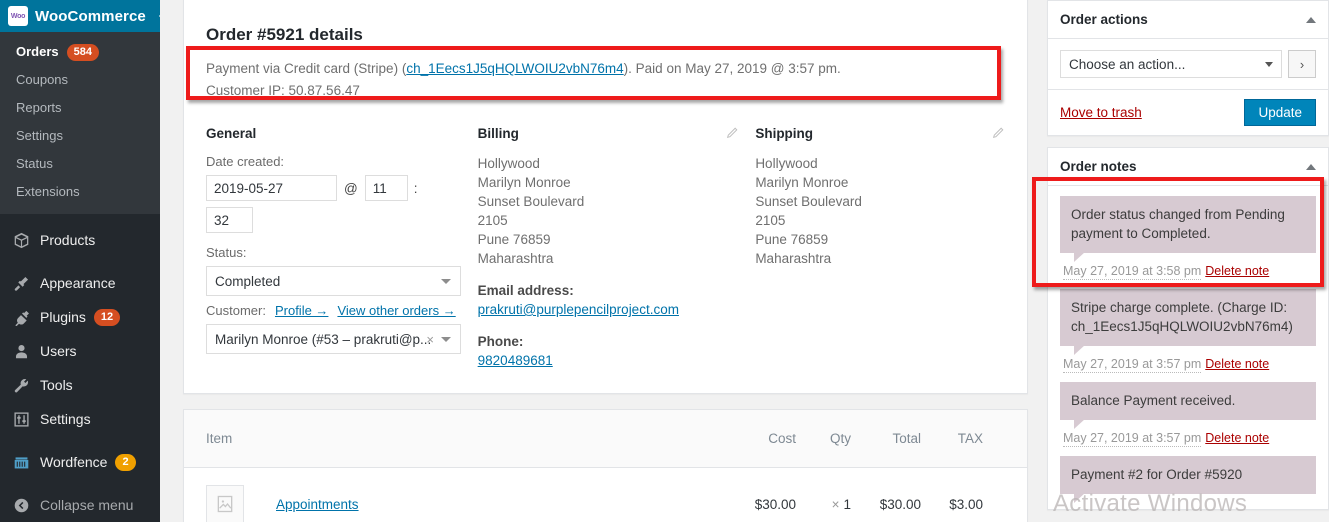 Image resolution: width=1329 pixels, height=522 pixels. I want to click on box-icon, so click(21, 240).